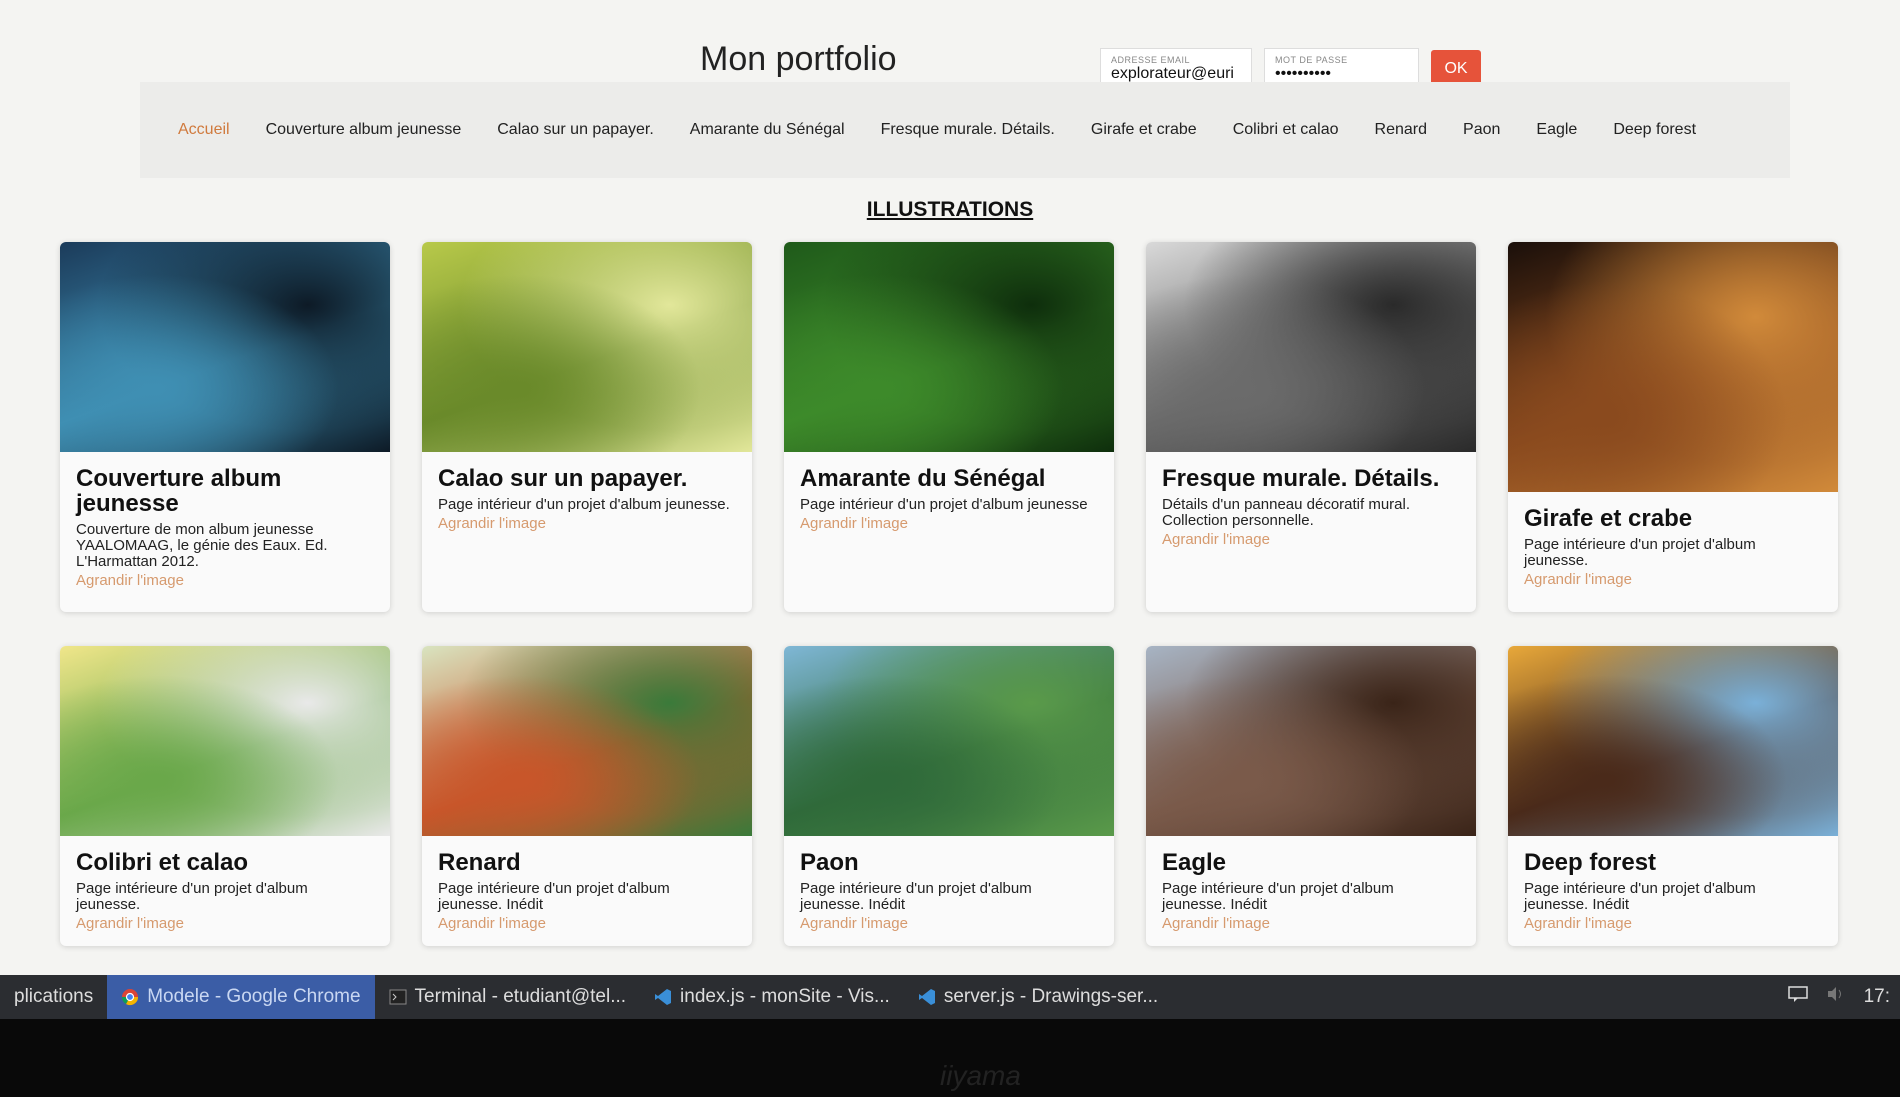 The image size is (1900, 1097). I want to click on section-heading: ILLUSTRATIONS, so click(950, 209).